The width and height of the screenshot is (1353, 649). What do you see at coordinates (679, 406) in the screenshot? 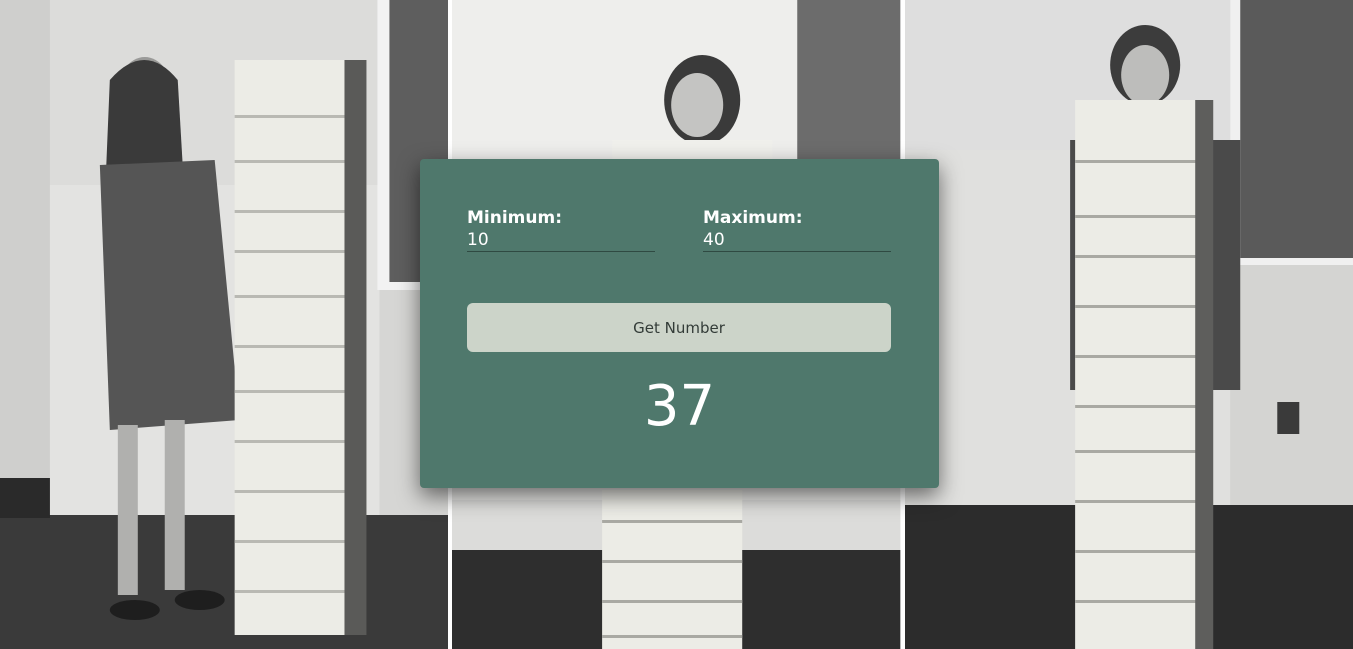
I see `result-number: 37` at bounding box center [679, 406].